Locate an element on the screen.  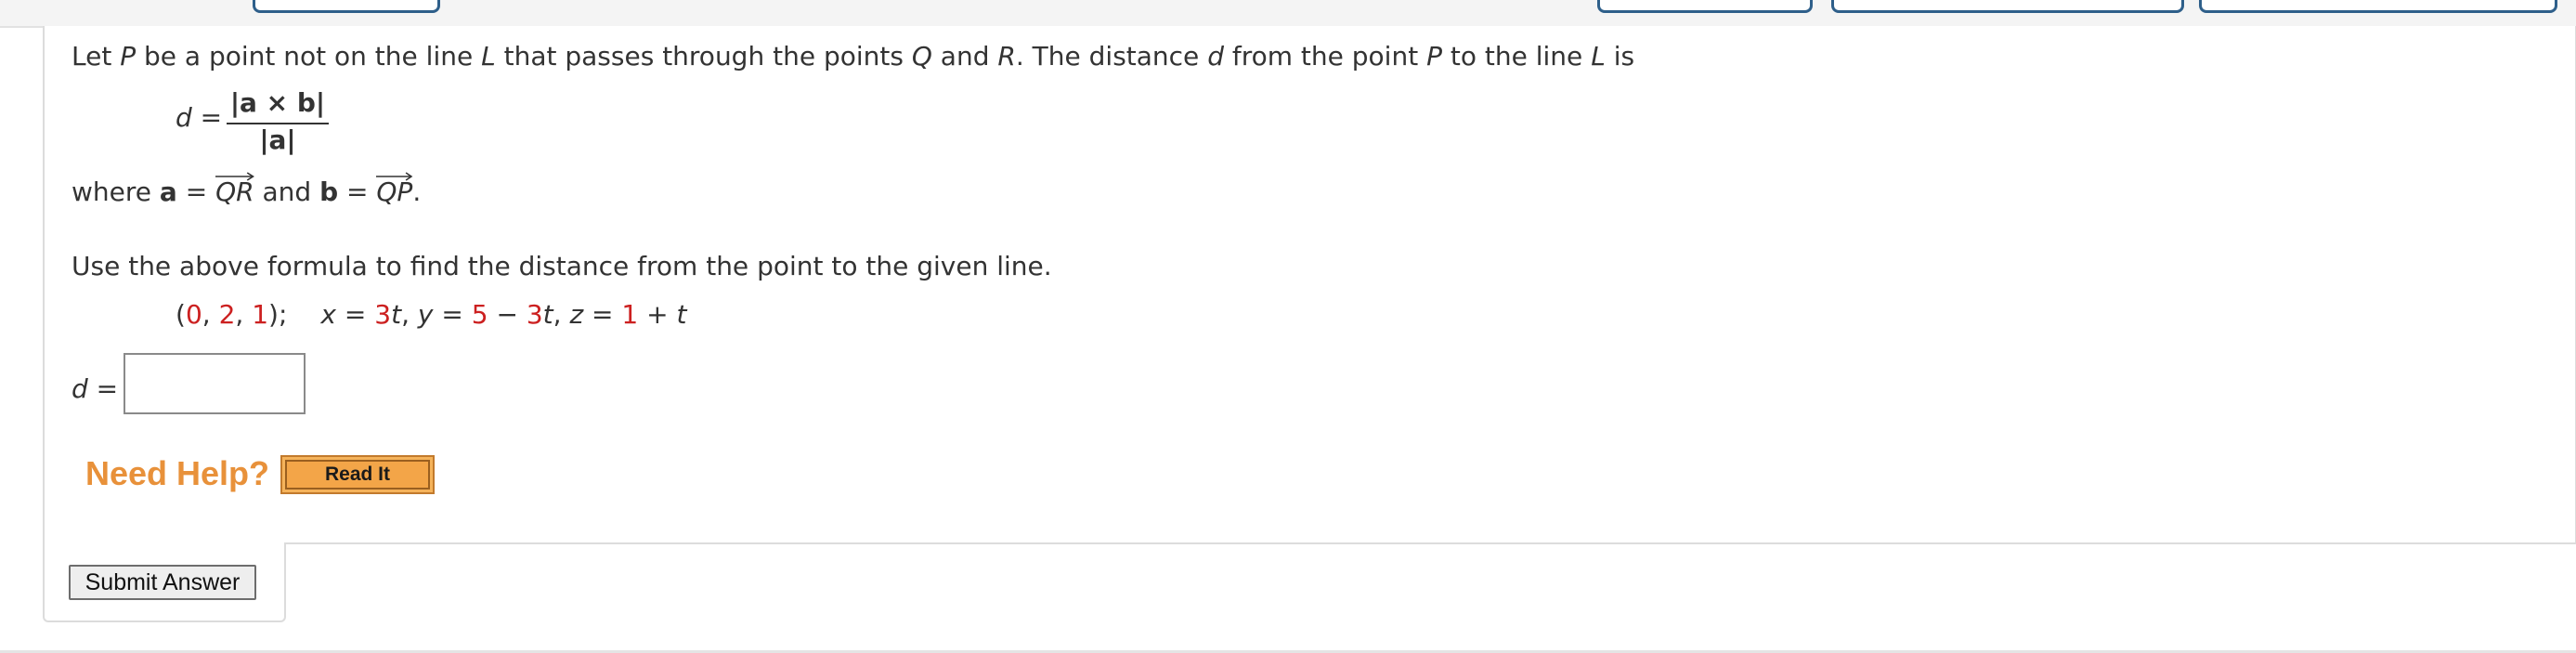
top-toolbar is located at coordinates (1288, 14).